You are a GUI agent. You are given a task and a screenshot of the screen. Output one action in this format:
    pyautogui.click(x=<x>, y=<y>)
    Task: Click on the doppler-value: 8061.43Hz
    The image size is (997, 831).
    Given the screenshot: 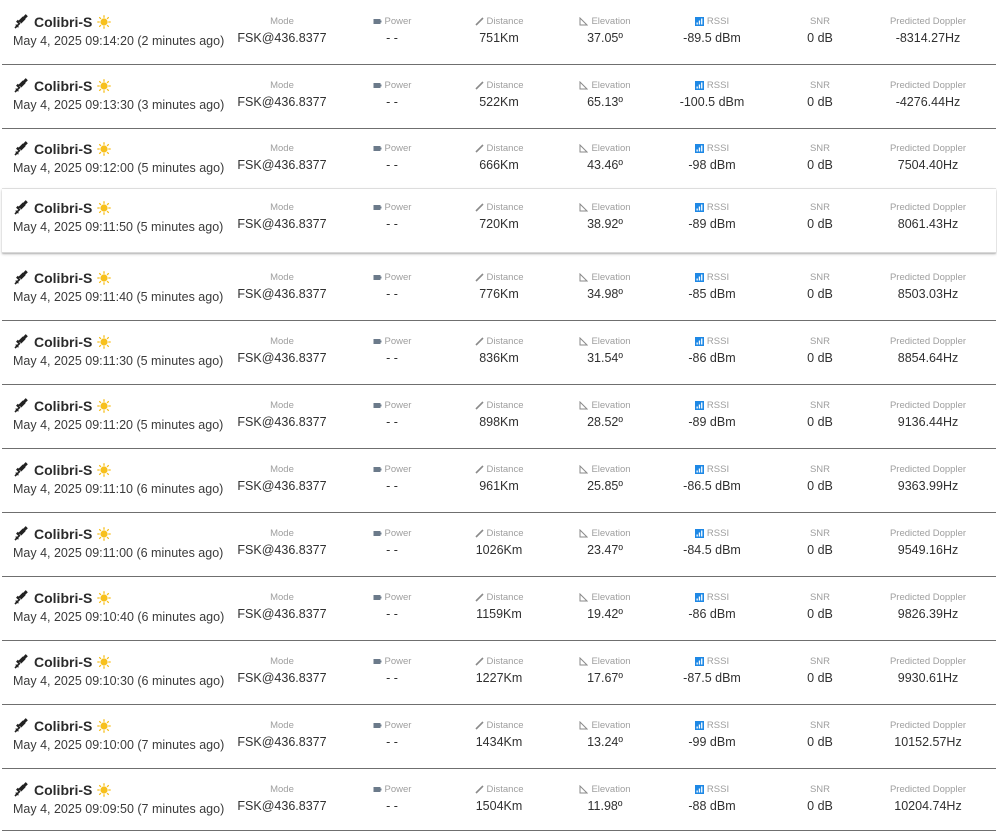 What is the action you would take?
    pyautogui.click(x=928, y=224)
    